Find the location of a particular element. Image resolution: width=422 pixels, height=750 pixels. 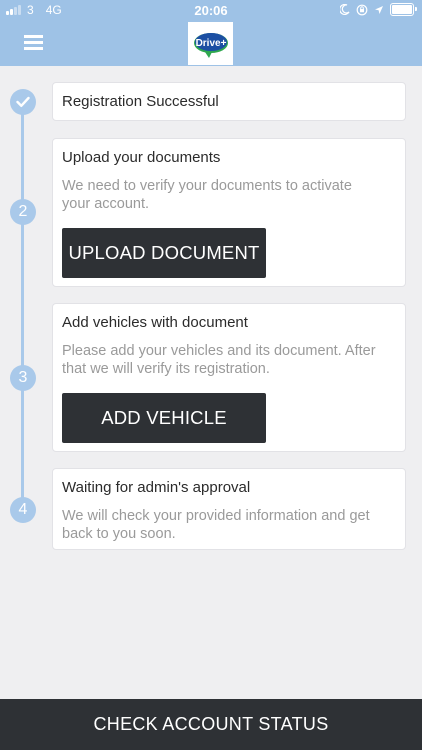

moon-icon is located at coordinates (345, 9).